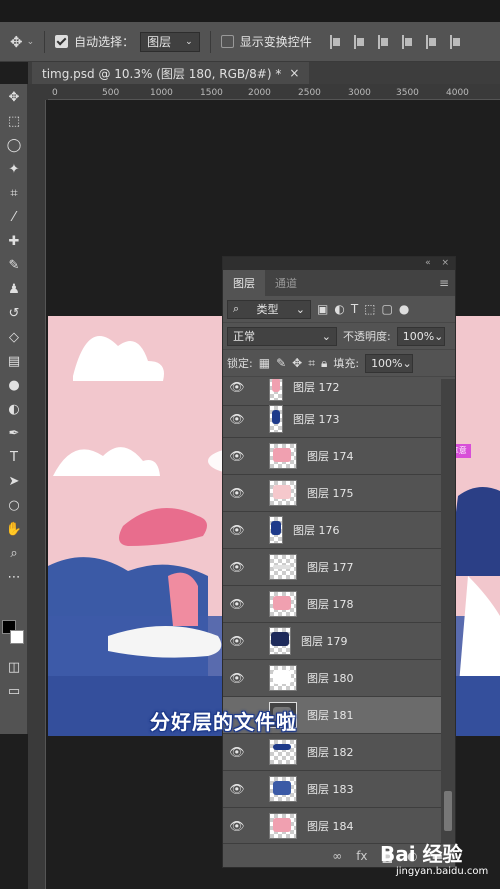 Image resolution: width=500 pixels, height=889 pixels. Describe the element at coordinates (170, 41) in the screenshot. I see `auto-select-target-dropdown: 图层 ⌄` at that location.